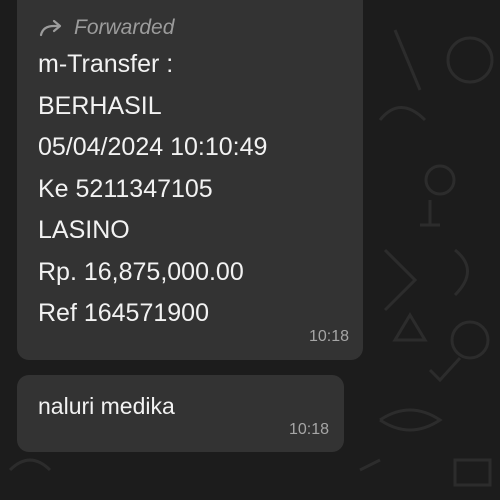 This screenshot has height=500, width=500. What do you see at coordinates (123, 313) in the screenshot?
I see `message-line: Ref 164571900` at bounding box center [123, 313].